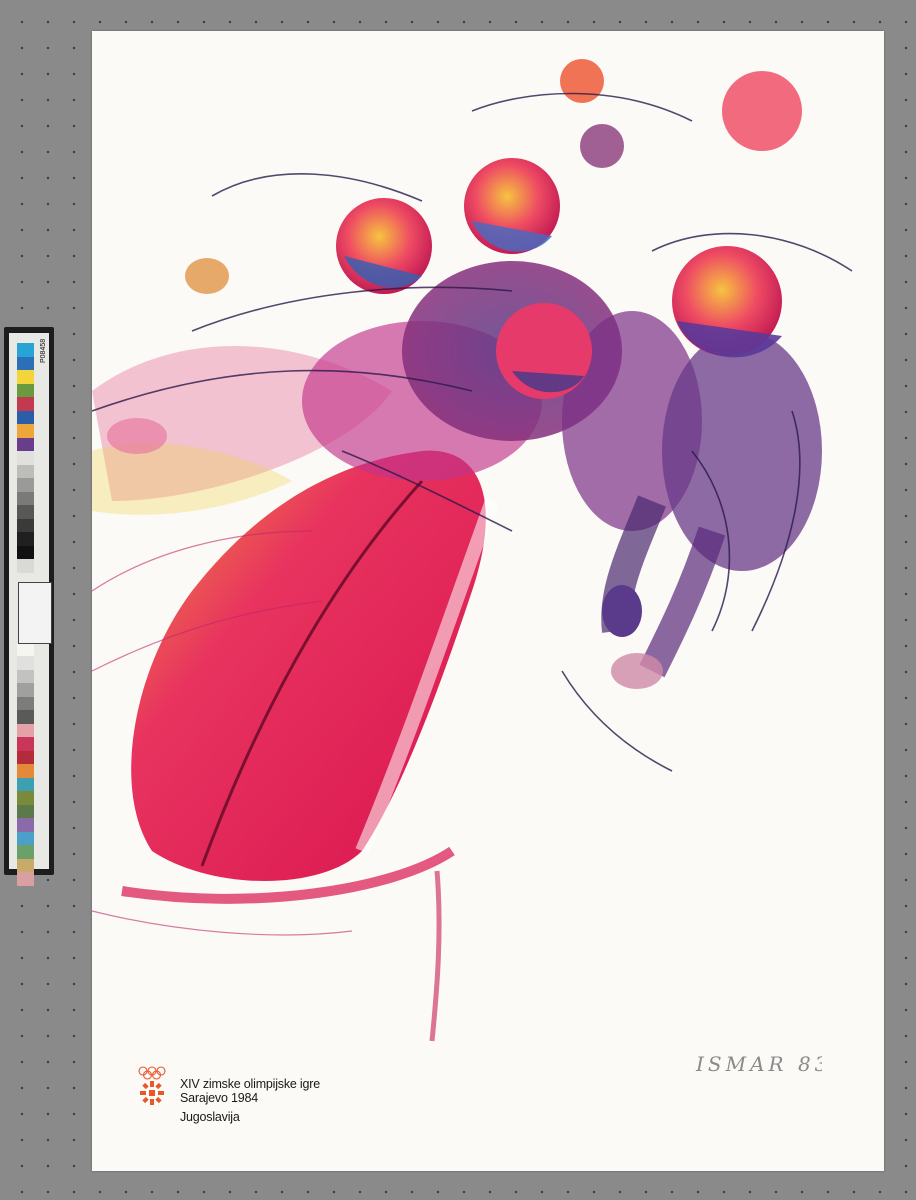 Image resolution: width=916 pixels, height=1200 pixels. I want to click on signature-text: ISMAR 83, so click(758, 1064).